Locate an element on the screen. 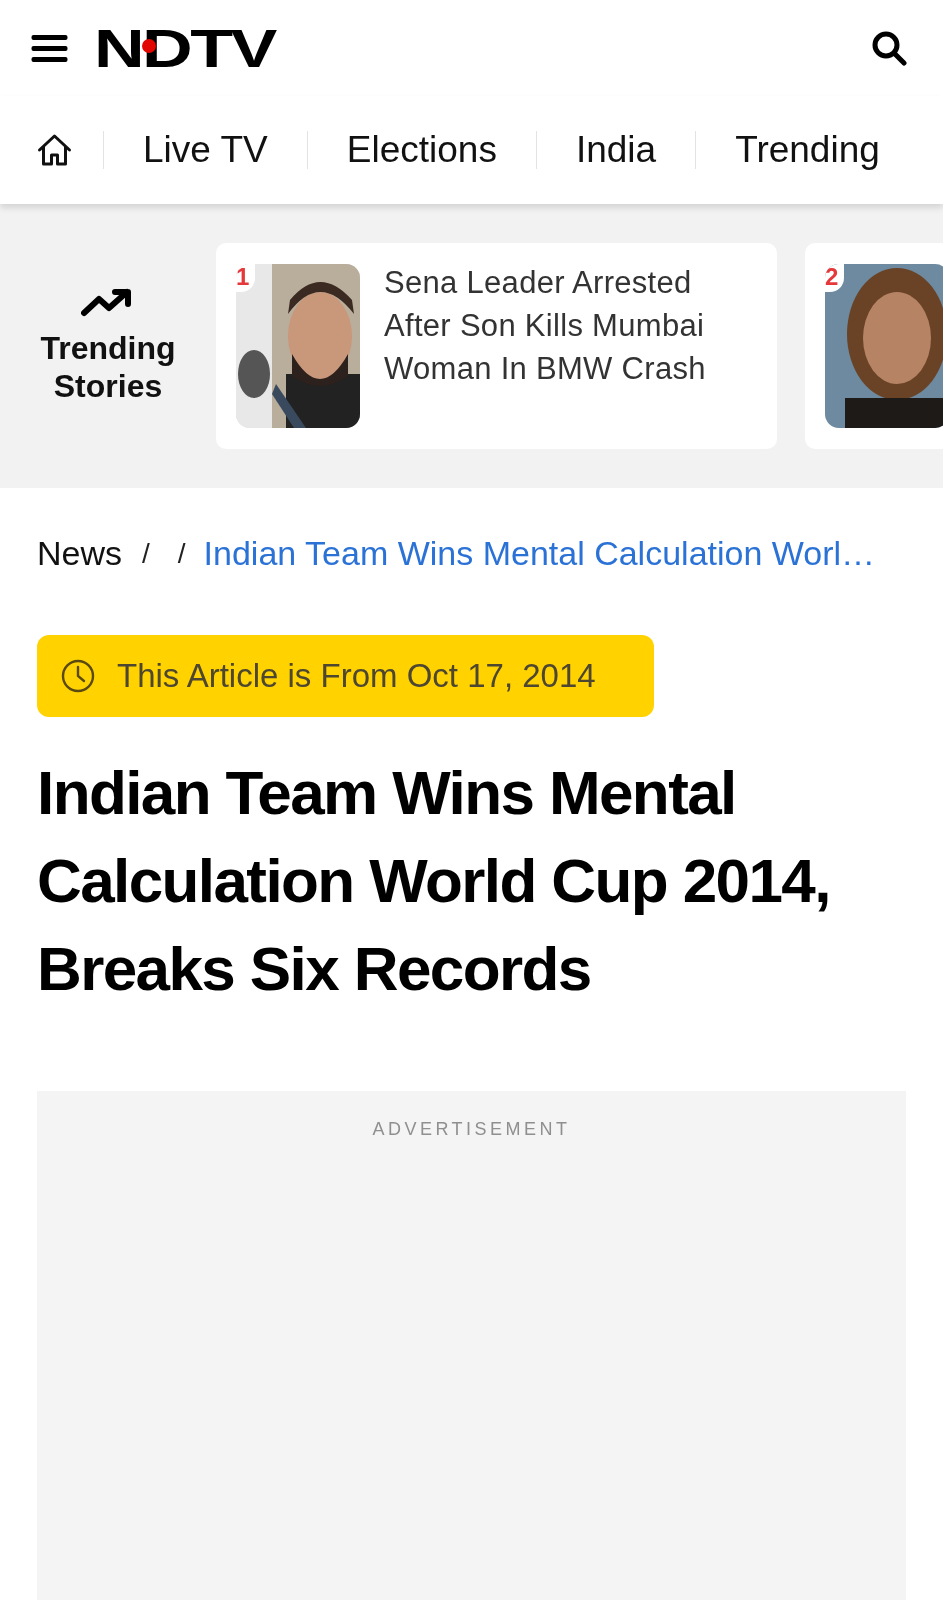 The image size is (943, 1600). story-headline: Sena Leader Arrested After Son Kills Mumbai Woman In BMW Crash is located at coordinates (556, 325).